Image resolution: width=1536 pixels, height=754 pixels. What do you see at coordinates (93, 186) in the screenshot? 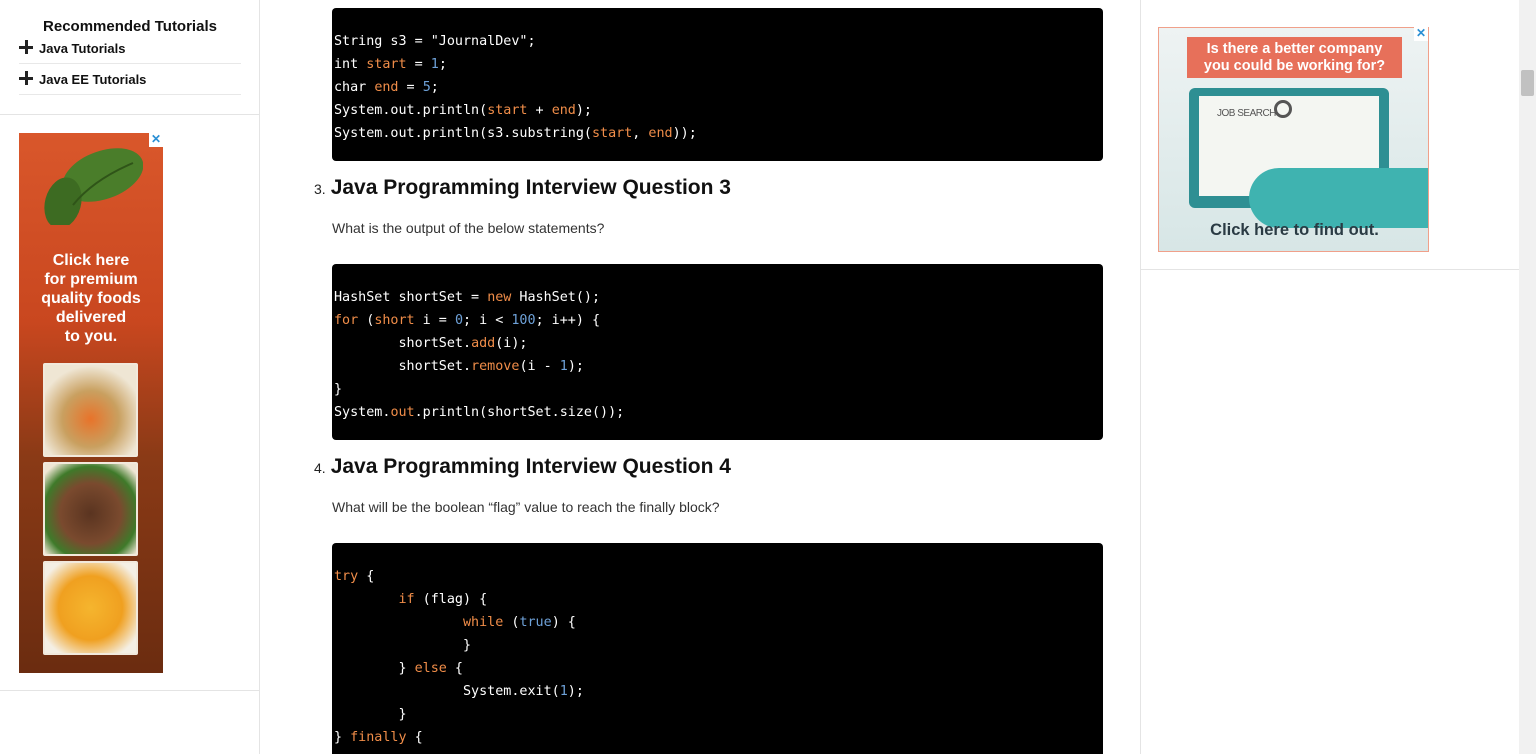
I see `basil-leaf-image` at bounding box center [93, 186].